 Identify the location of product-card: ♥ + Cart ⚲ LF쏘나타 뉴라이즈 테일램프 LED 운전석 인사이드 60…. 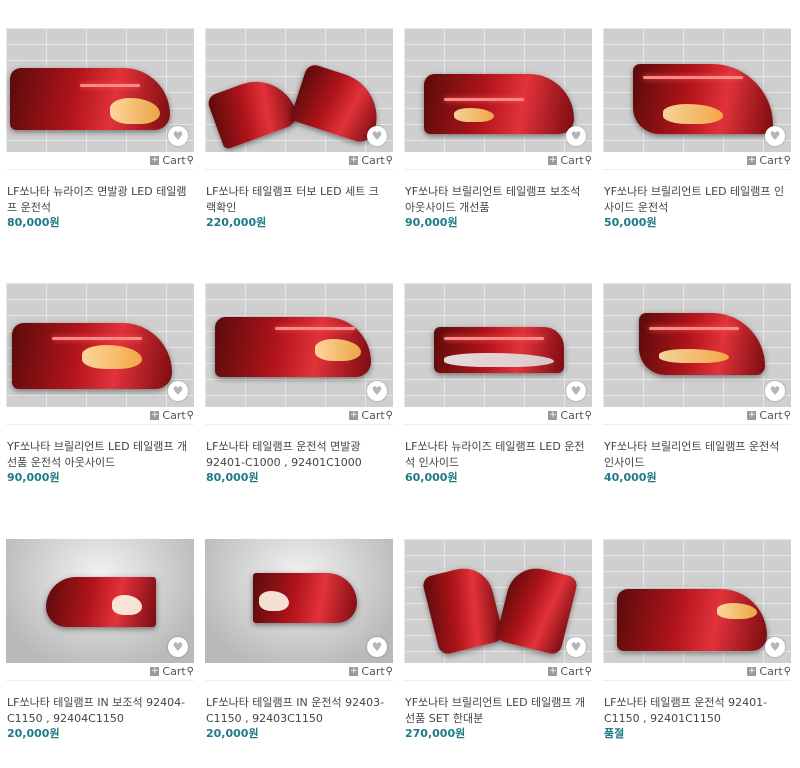
(498, 384).